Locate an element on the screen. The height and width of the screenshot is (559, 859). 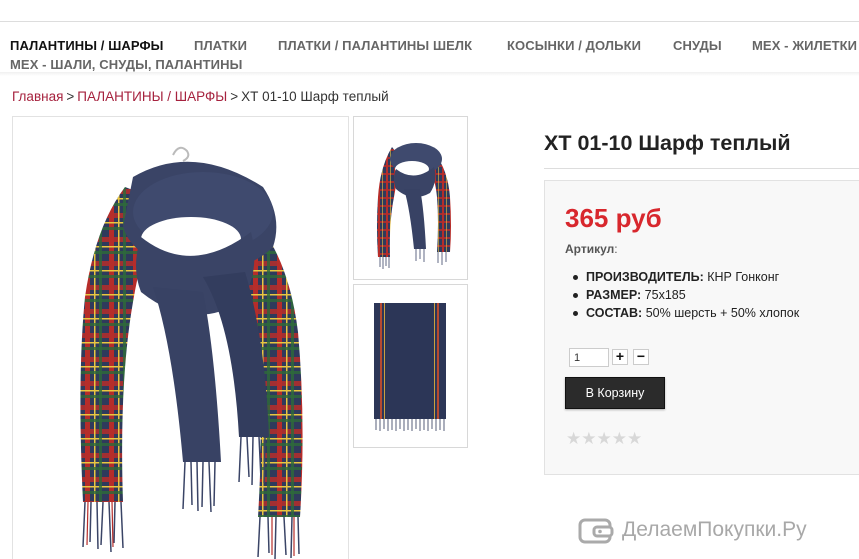
property-item: СОСТАВ: 50% шерсть + 50% хлопок is located at coordinates (686, 313).